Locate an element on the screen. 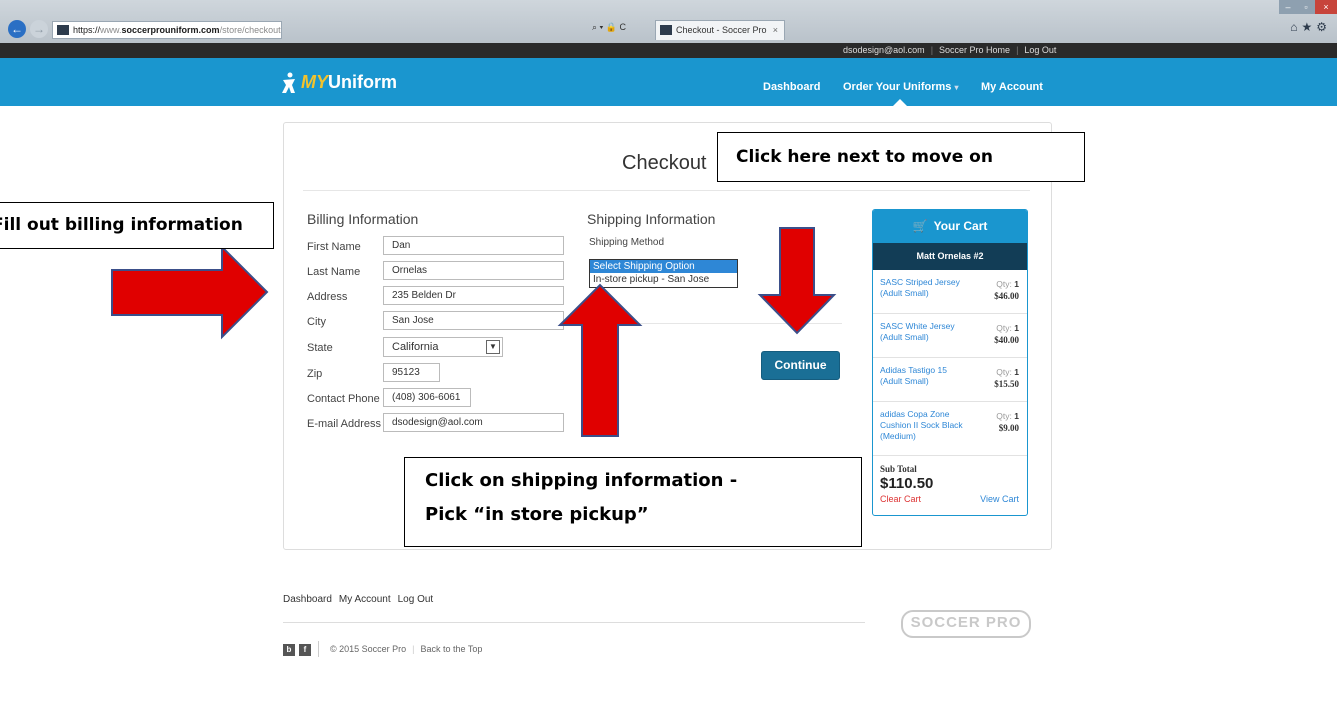 This screenshot has width=1337, height=725. nav-order-uniforms: Order Your Uniforms ▾ is located at coordinates (900, 87).